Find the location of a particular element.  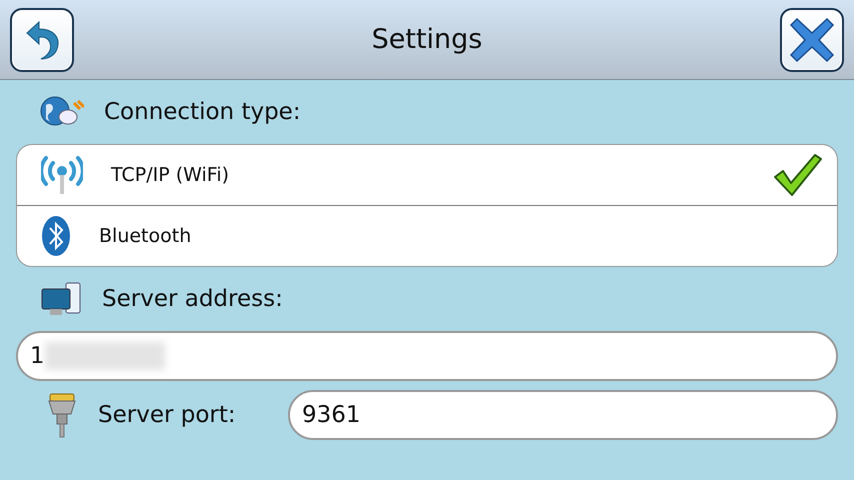

close-icon is located at coordinates (812, 39).